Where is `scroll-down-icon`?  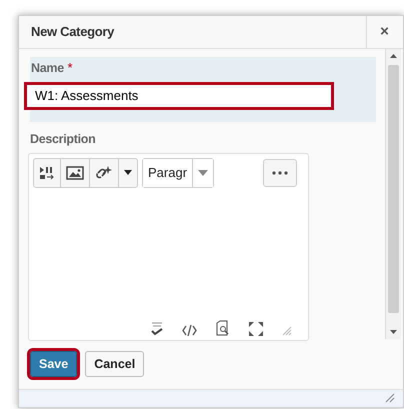 scroll-down-icon is located at coordinates (393, 332).